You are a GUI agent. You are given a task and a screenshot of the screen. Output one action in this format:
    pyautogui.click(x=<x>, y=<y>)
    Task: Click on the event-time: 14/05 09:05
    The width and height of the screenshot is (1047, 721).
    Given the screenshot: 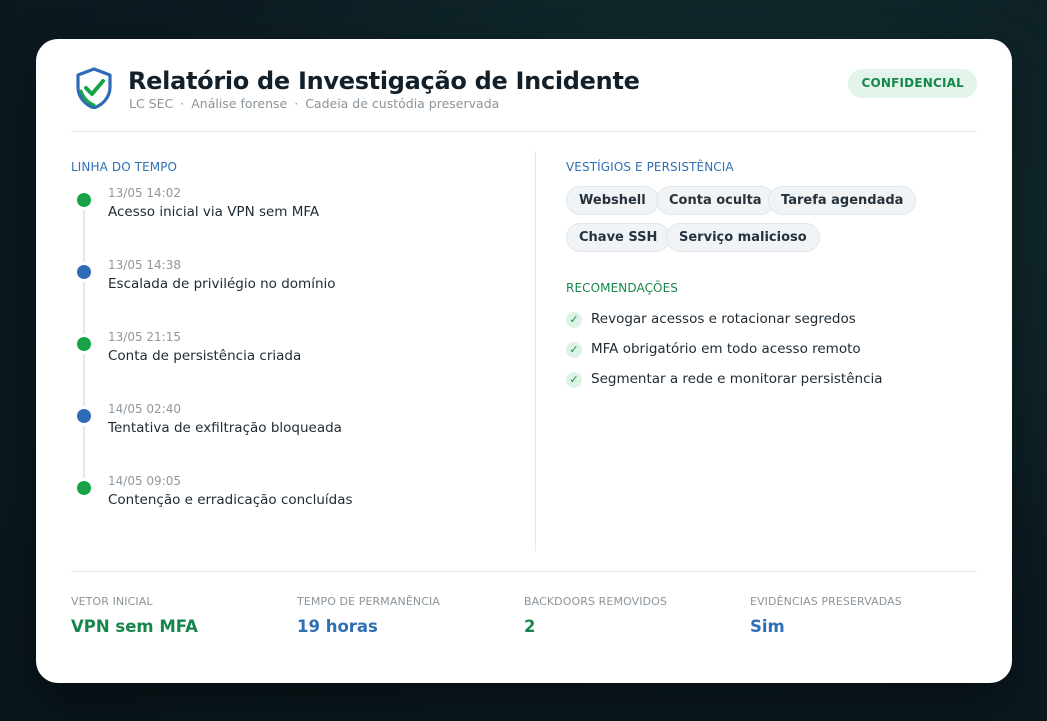 What is the action you would take?
    pyautogui.click(x=144, y=481)
    